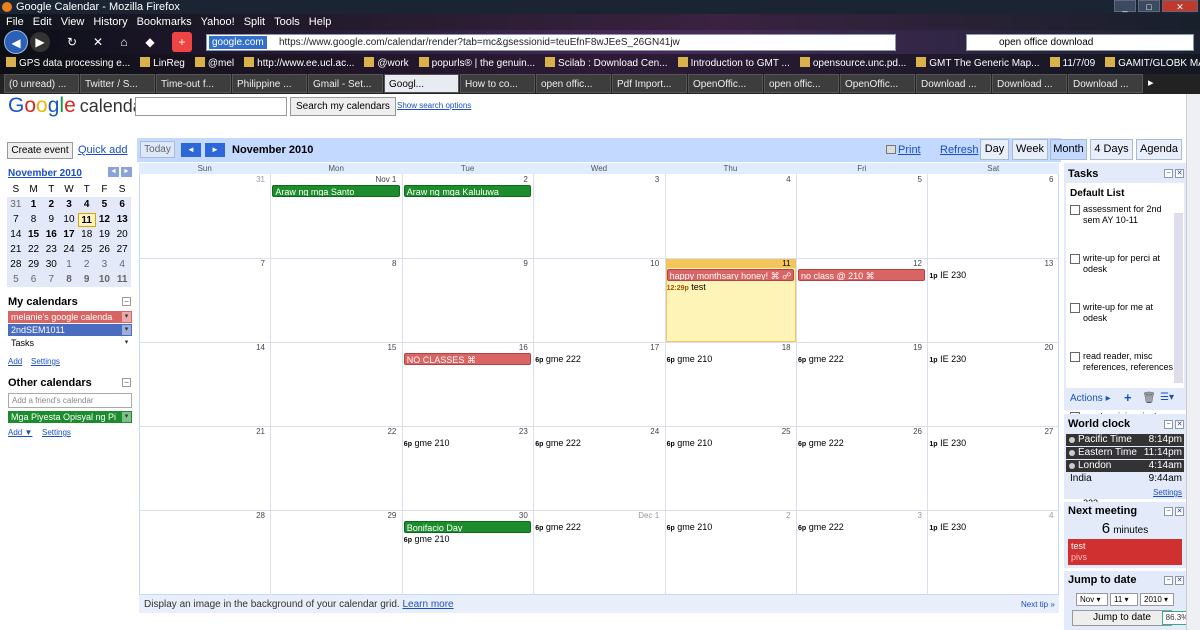 The width and height of the screenshot is (1200, 630). What do you see at coordinates (69, 250) in the screenshot?
I see `mini-day: 24` at bounding box center [69, 250].